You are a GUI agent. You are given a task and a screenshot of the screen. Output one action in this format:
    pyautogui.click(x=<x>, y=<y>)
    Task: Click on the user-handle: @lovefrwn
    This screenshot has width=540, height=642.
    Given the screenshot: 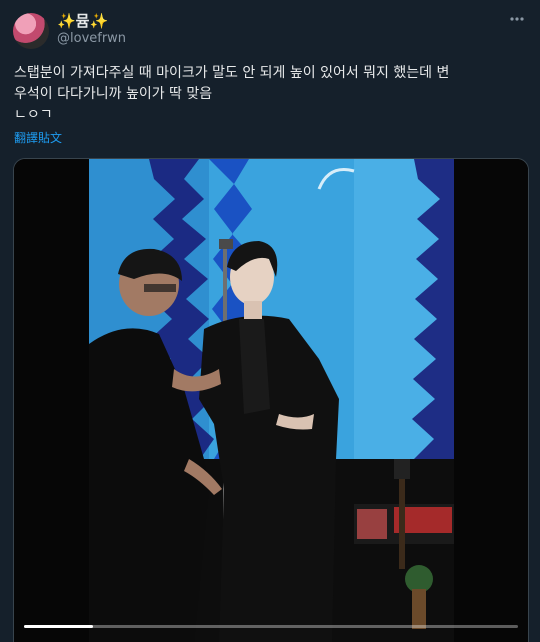 What is the action you would take?
    pyautogui.click(x=91, y=38)
    